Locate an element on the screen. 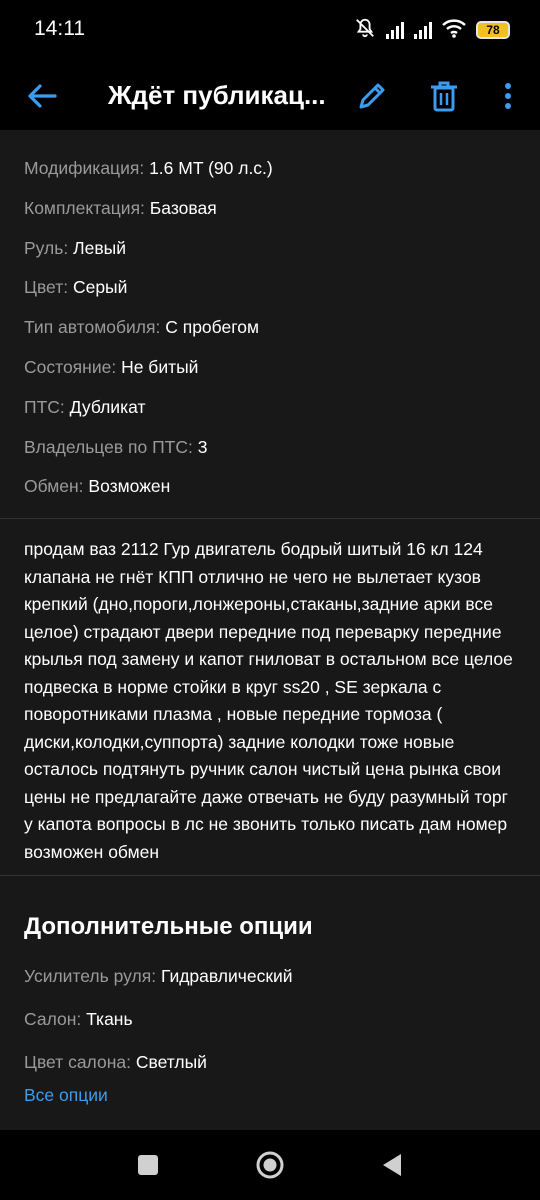 Image resolution: width=540 pixels, height=1200 pixels. spec-label: Состояние: is located at coordinates (70, 366).